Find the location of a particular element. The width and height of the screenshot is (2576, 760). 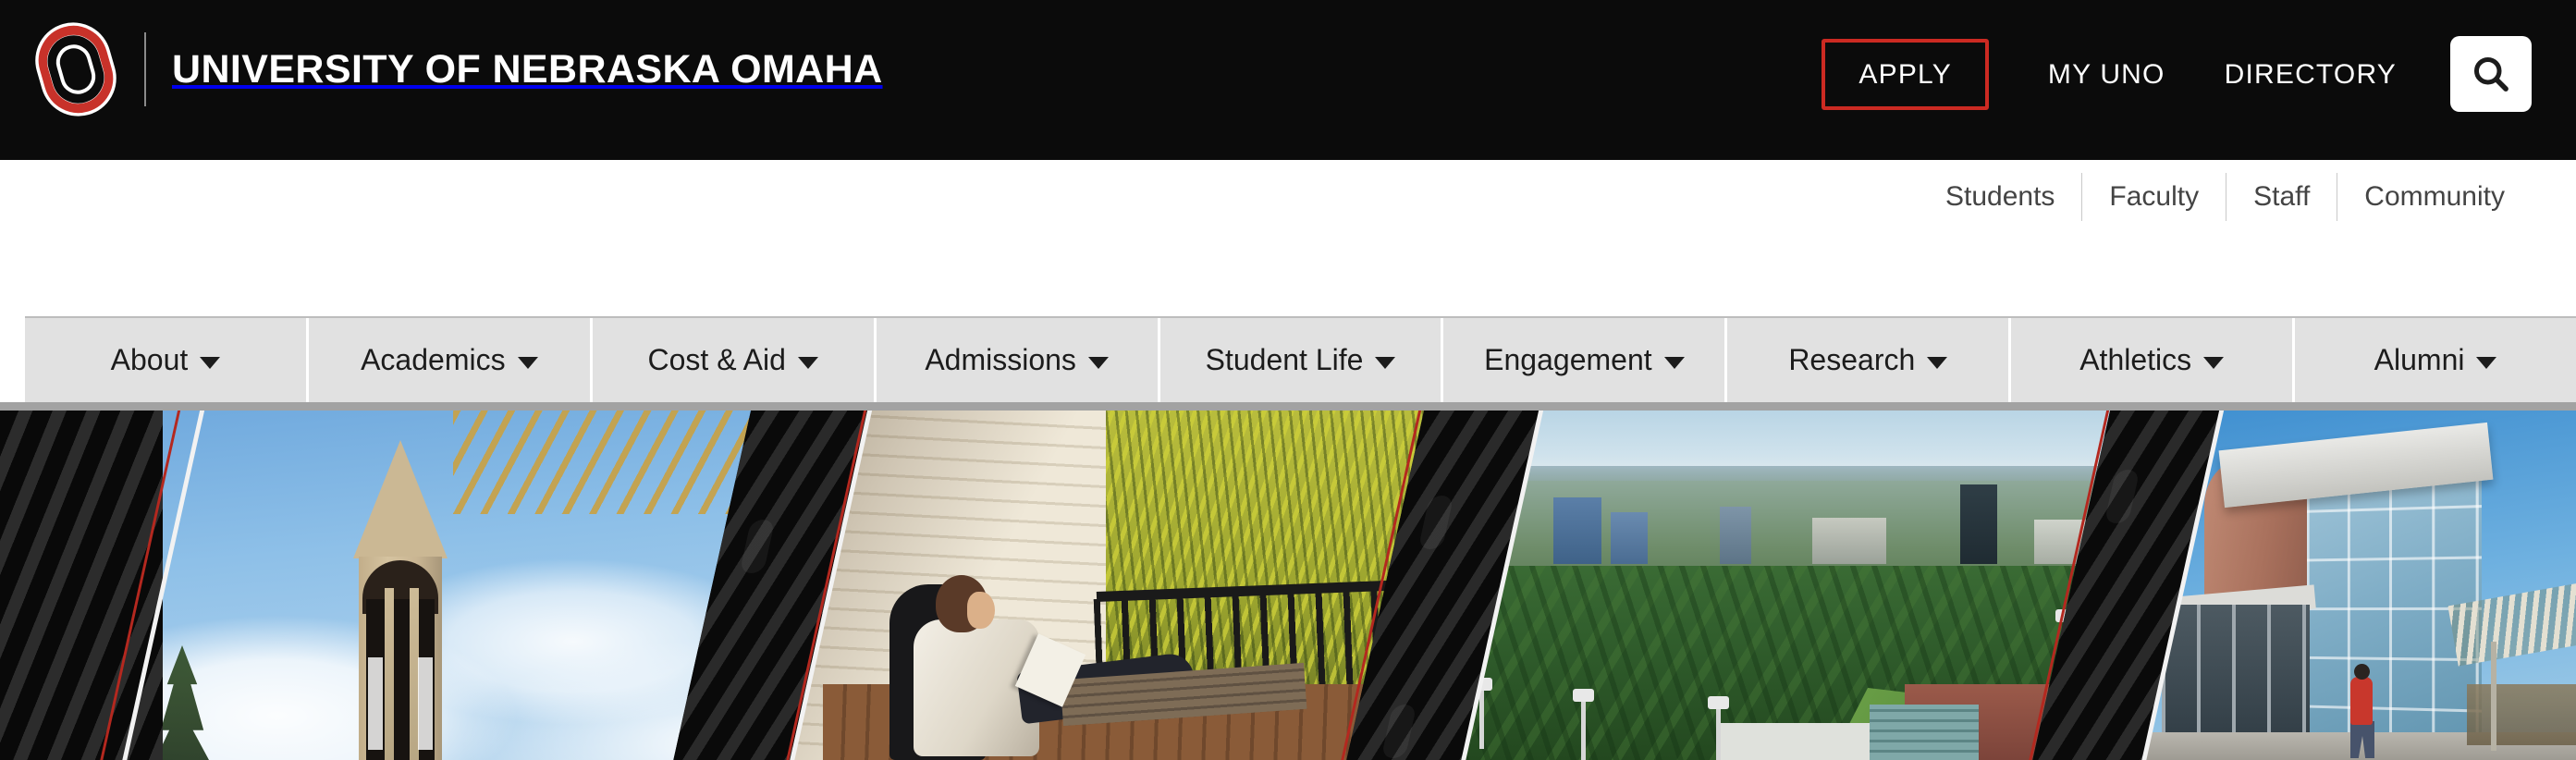

audience-nav: Students Faculty Staff Community is located at coordinates (2225, 197).